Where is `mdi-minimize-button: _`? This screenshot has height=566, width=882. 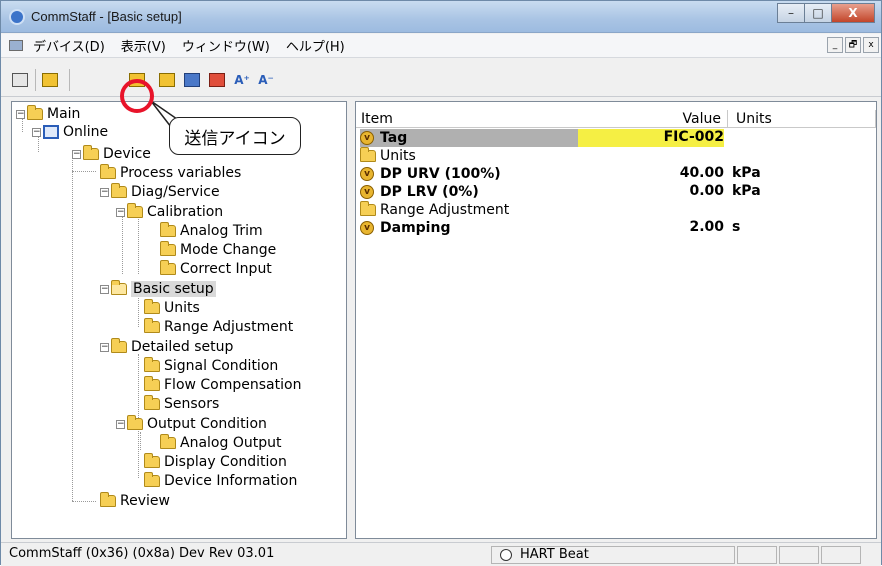 mdi-minimize-button: _ is located at coordinates (835, 45).